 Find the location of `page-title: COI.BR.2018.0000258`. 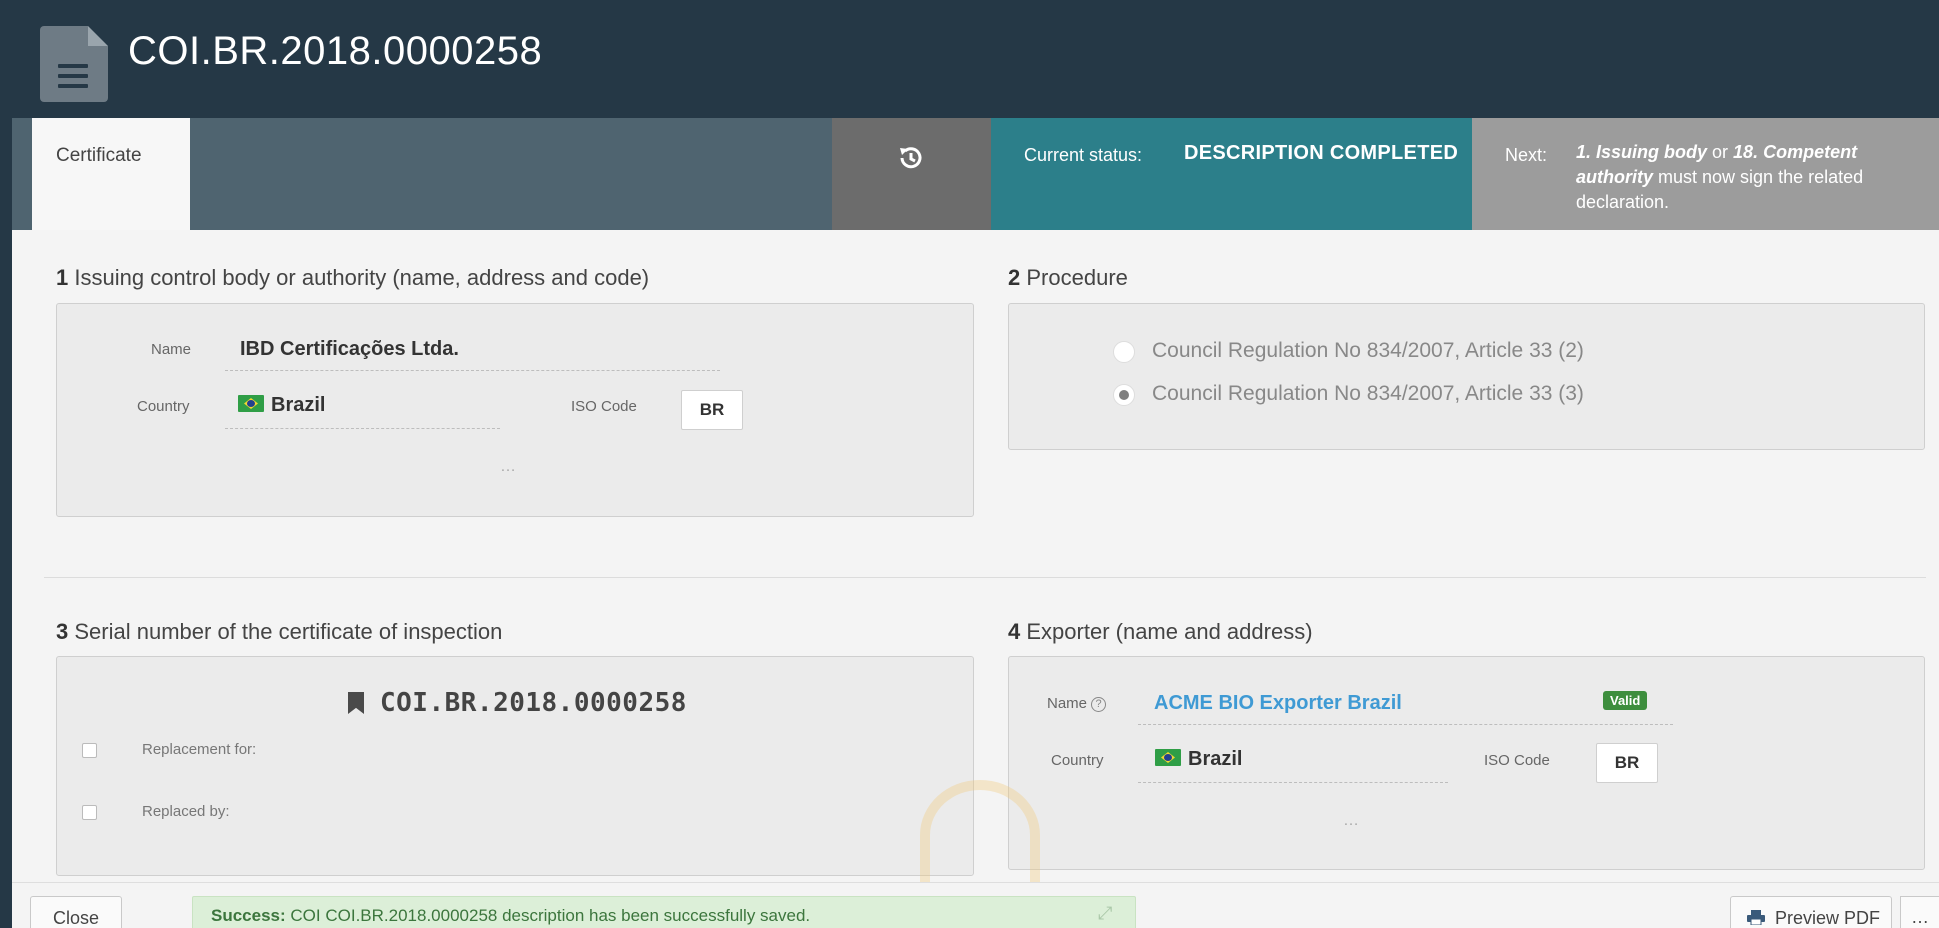

page-title: COI.BR.2018.0000258 is located at coordinates (335, 51).